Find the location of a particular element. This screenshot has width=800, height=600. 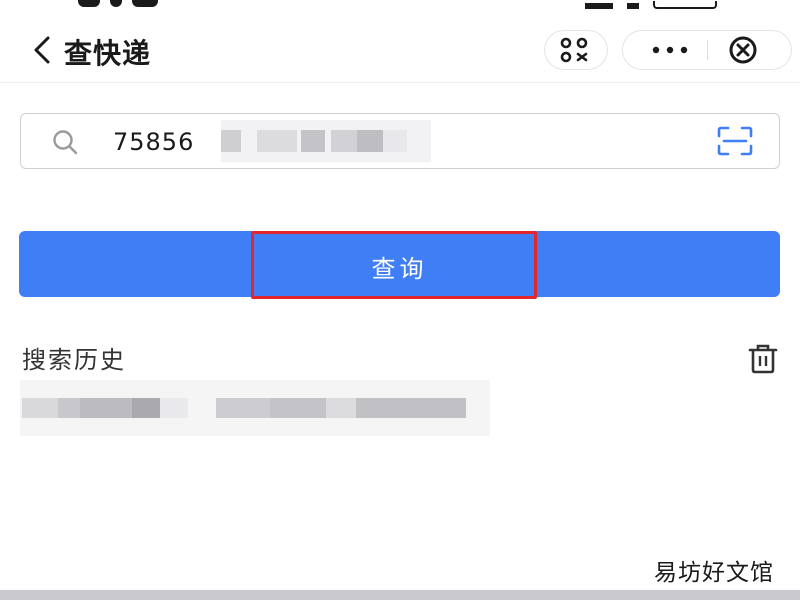

query-button: 查询 is located at coordinates (399, 265).